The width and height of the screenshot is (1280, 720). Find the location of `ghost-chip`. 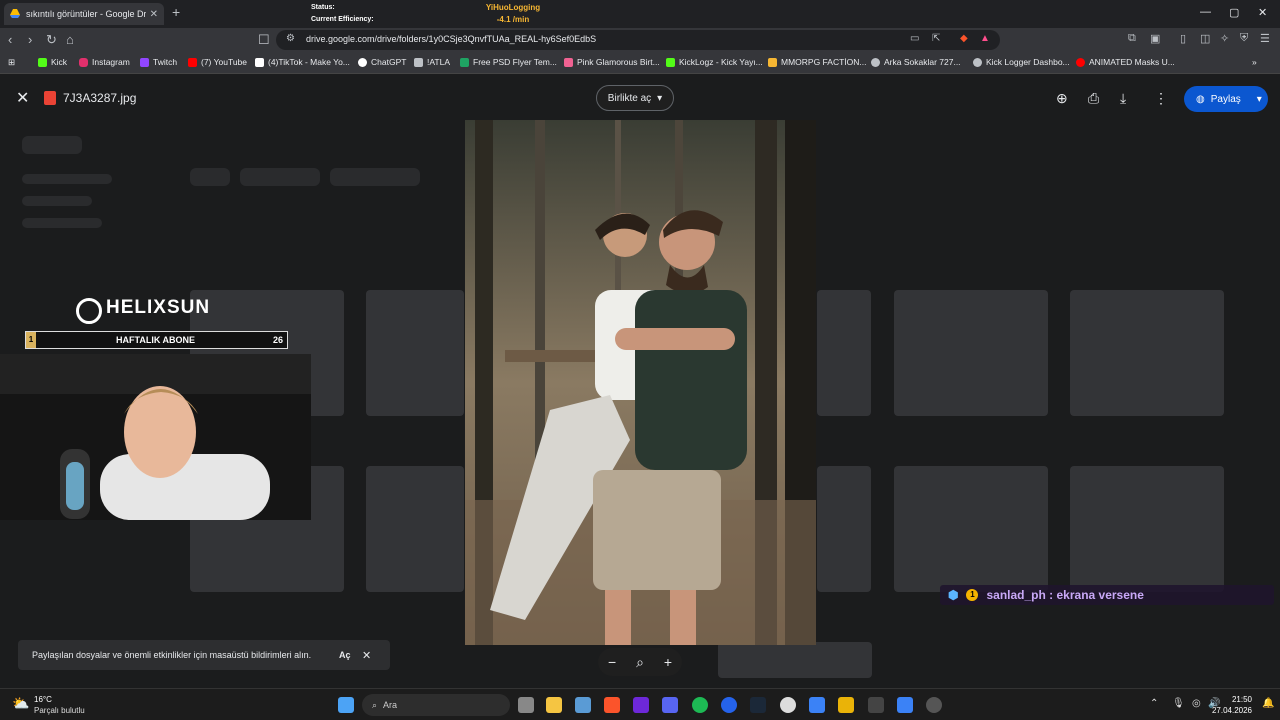

ghost-chip is located at coordinates (210, 177).